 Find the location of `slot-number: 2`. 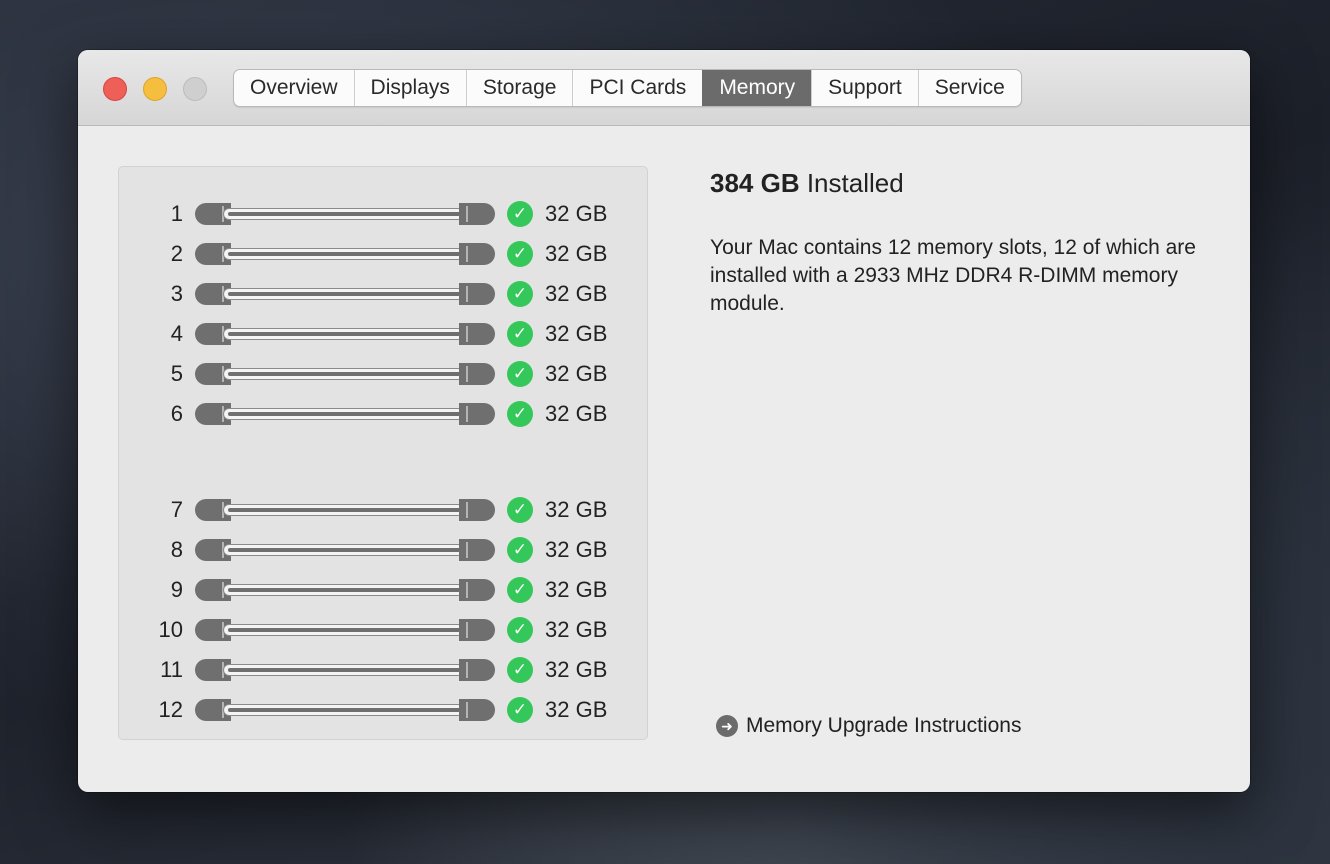

slot-number: 2 is located at coordinates (176, 253).